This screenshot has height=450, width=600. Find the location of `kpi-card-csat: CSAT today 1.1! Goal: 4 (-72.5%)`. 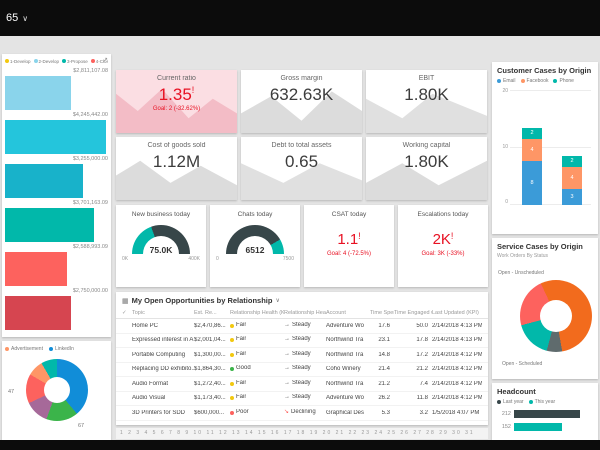

kpi-card-csat: CSAT today 1.1! Goal: 4 (-72.5%) is located at coordinates (349, 246).